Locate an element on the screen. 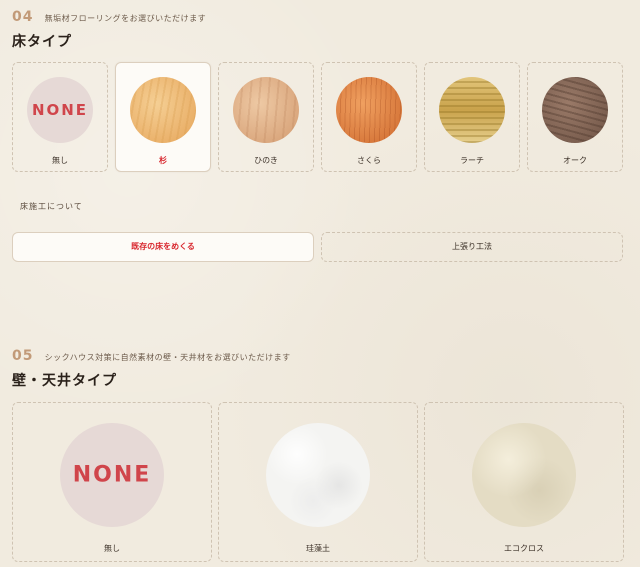  floor-option-oak: オーク is located at coordinates (575, 117).